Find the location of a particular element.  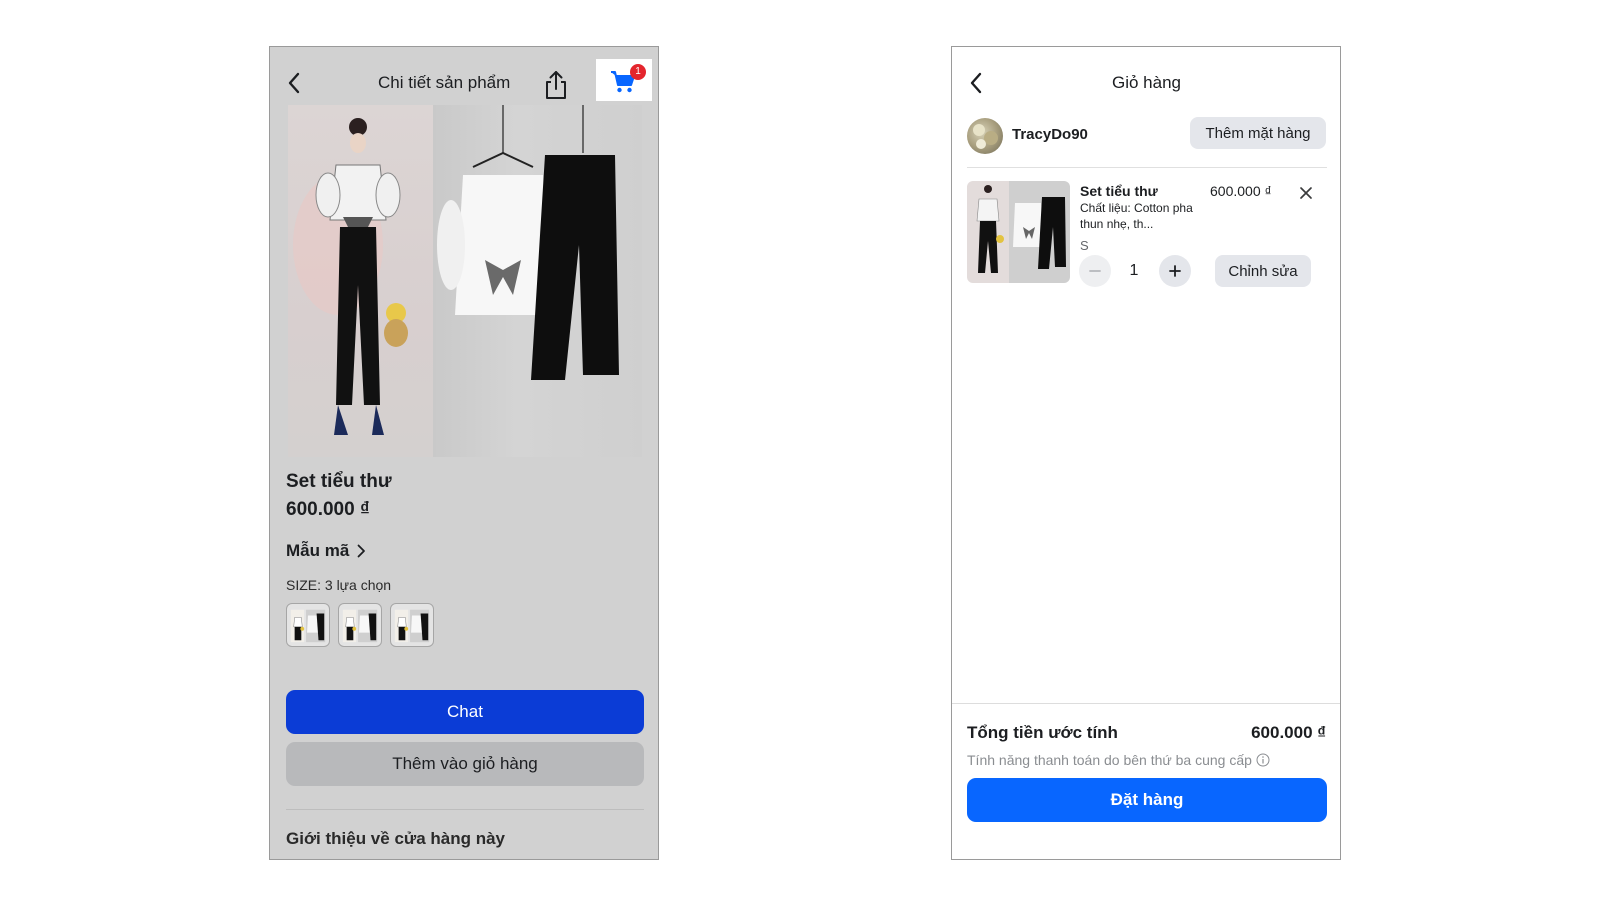

size-options is located at coordinates (360, 625).